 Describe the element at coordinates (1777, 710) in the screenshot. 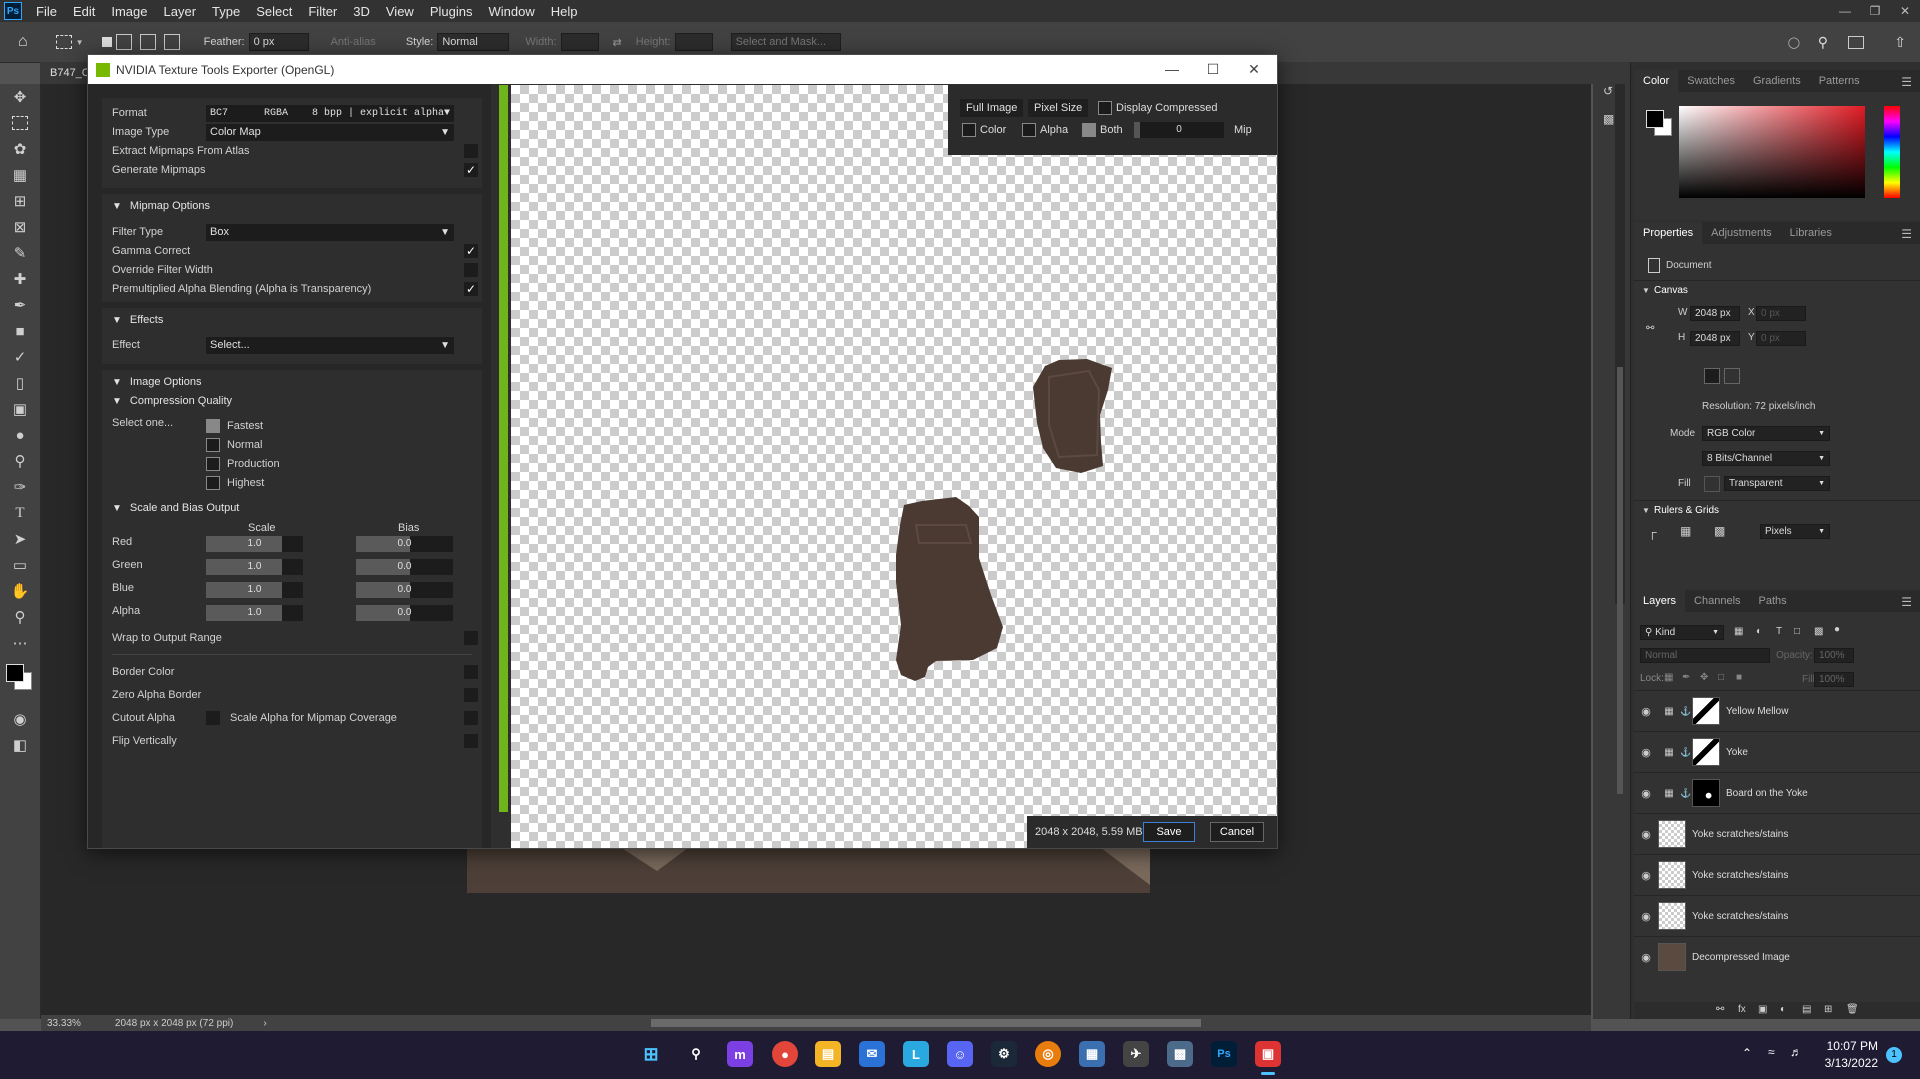

I see `layer-row: ◉ ▦ ⚓ Yellow Mellow` at that location.